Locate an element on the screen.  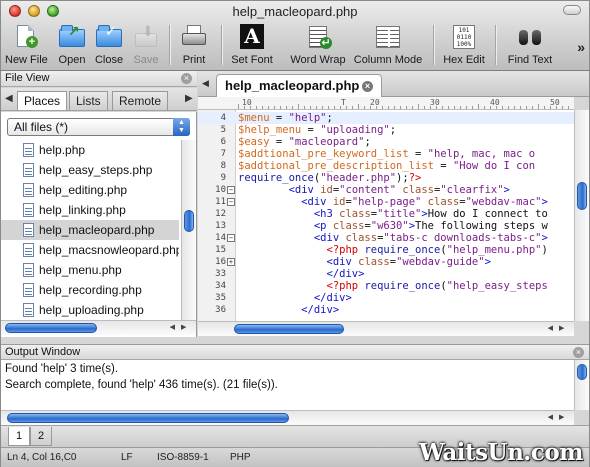
output-hscroll-thumb is located at coordinates (148, 418).